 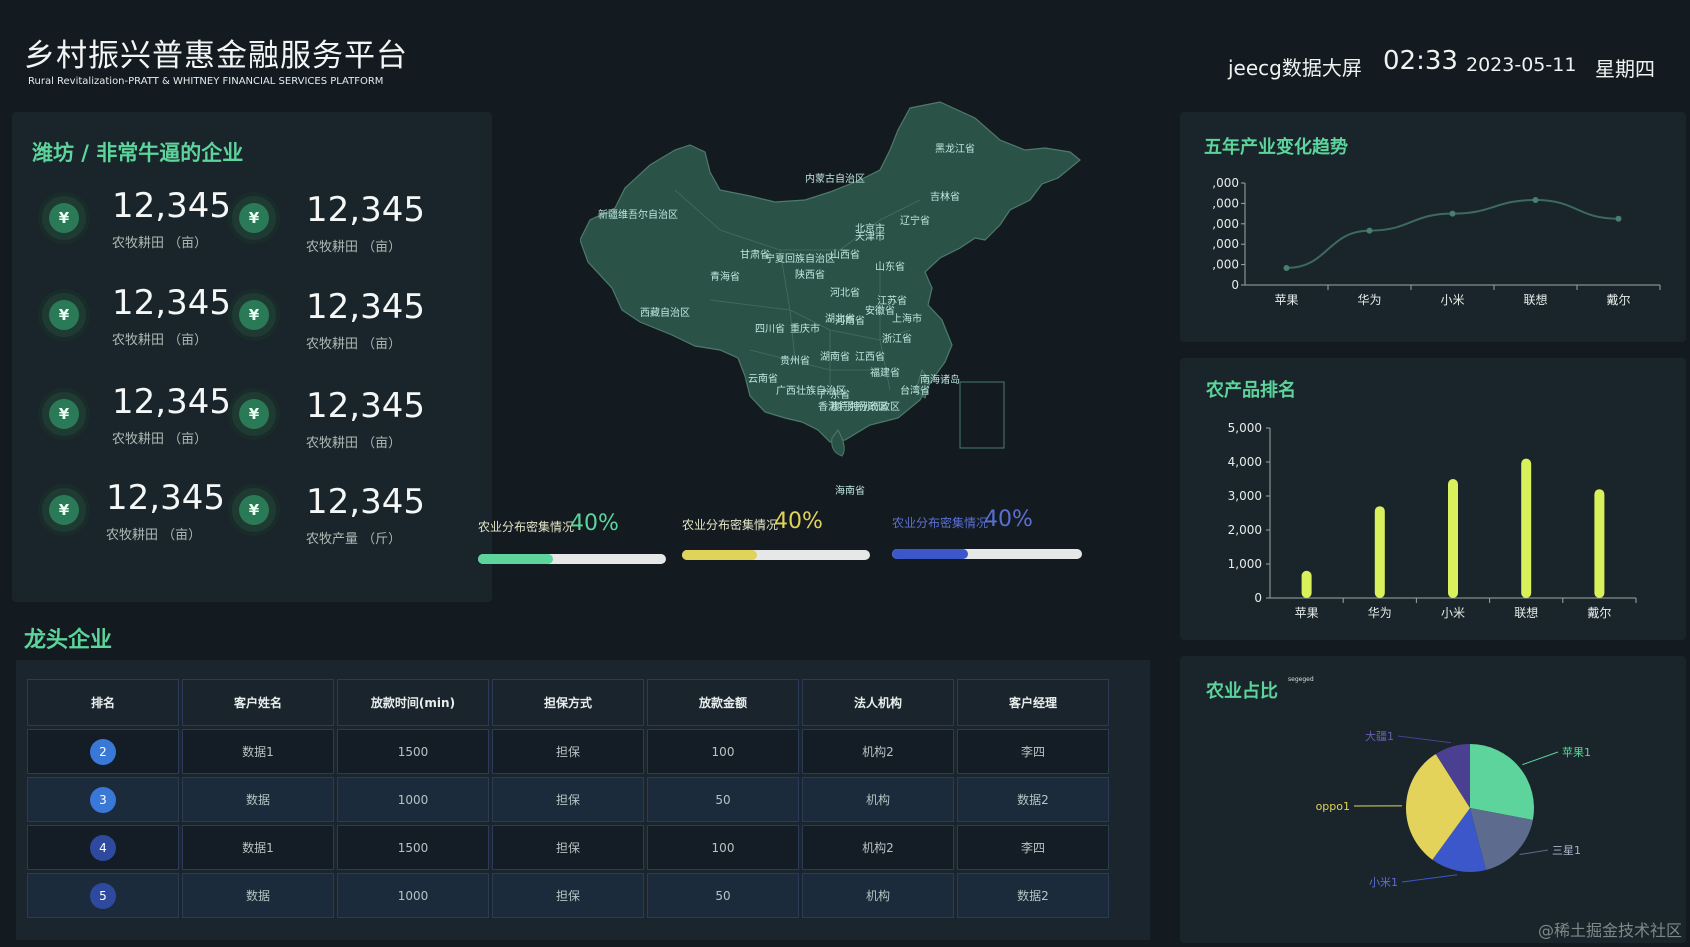 What do you see at coordinates (880, 310) in the screenshot?
I see `map-province-label: 安徽省` at bounding box center [880, 310].